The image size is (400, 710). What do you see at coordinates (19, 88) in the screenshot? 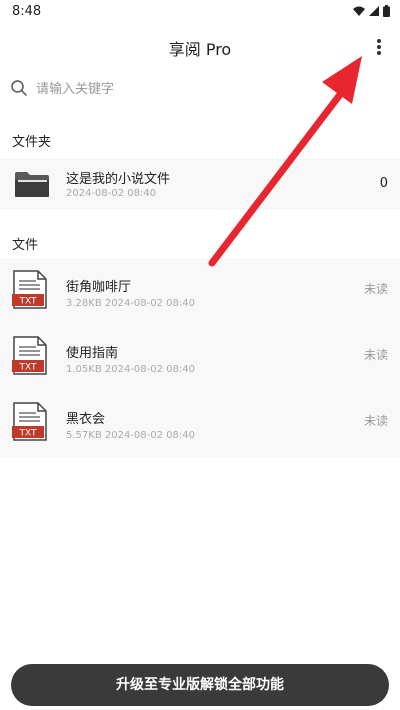
I see `search-icon` at bounding box center [19, 88].